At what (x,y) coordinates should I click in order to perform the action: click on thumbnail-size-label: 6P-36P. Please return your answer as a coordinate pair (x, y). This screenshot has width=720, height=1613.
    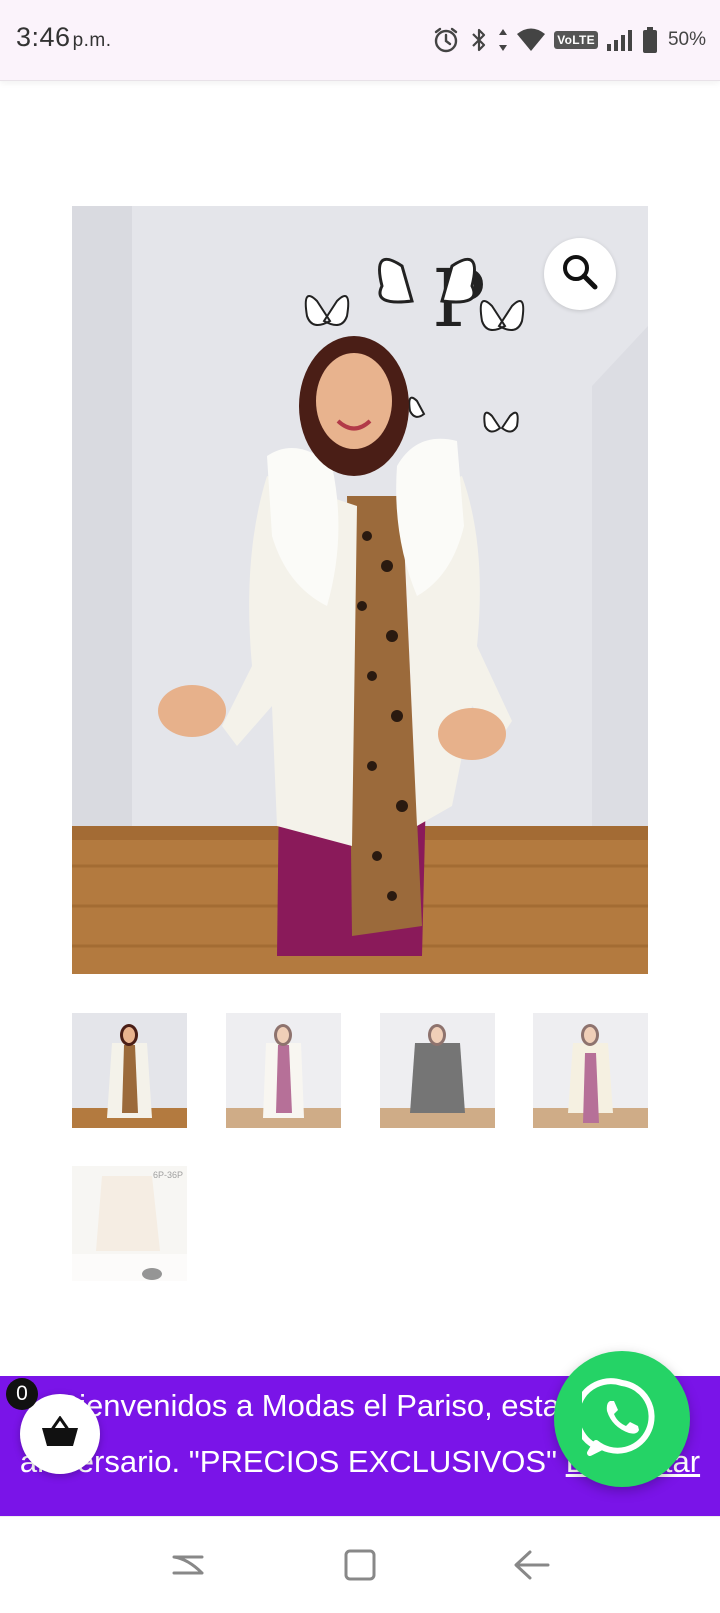
    Looking at the image, I should click on (167, 1175).